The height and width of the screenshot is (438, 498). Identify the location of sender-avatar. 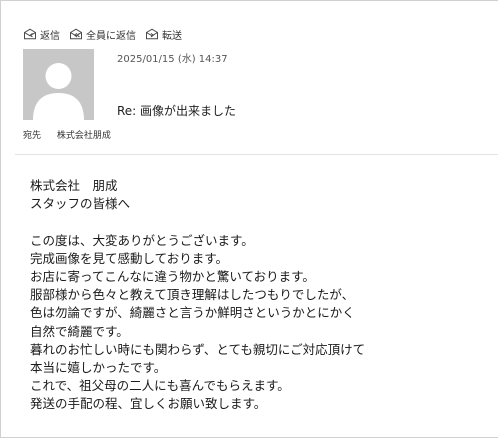
(58, 84).